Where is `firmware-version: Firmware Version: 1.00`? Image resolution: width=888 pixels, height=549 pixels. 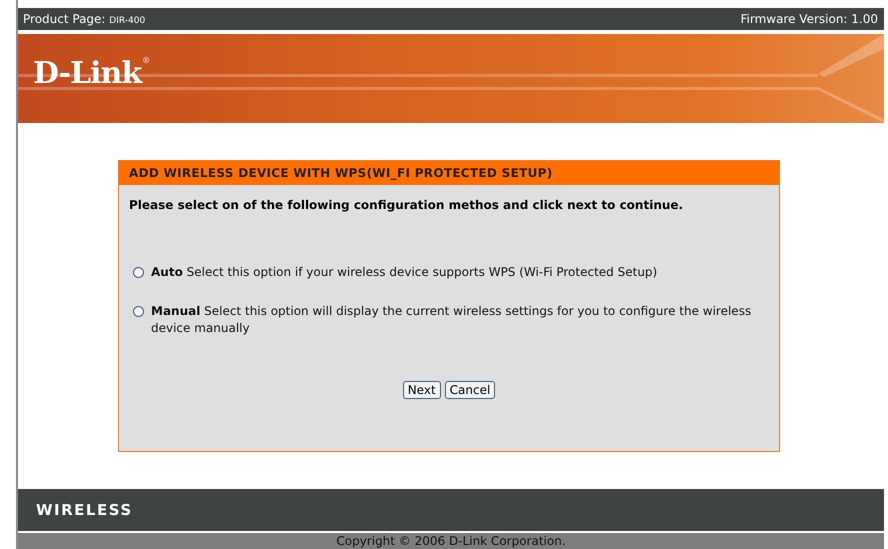
firmware-version: Firmware Version: 1.00 is located at coordinates (809, 19).